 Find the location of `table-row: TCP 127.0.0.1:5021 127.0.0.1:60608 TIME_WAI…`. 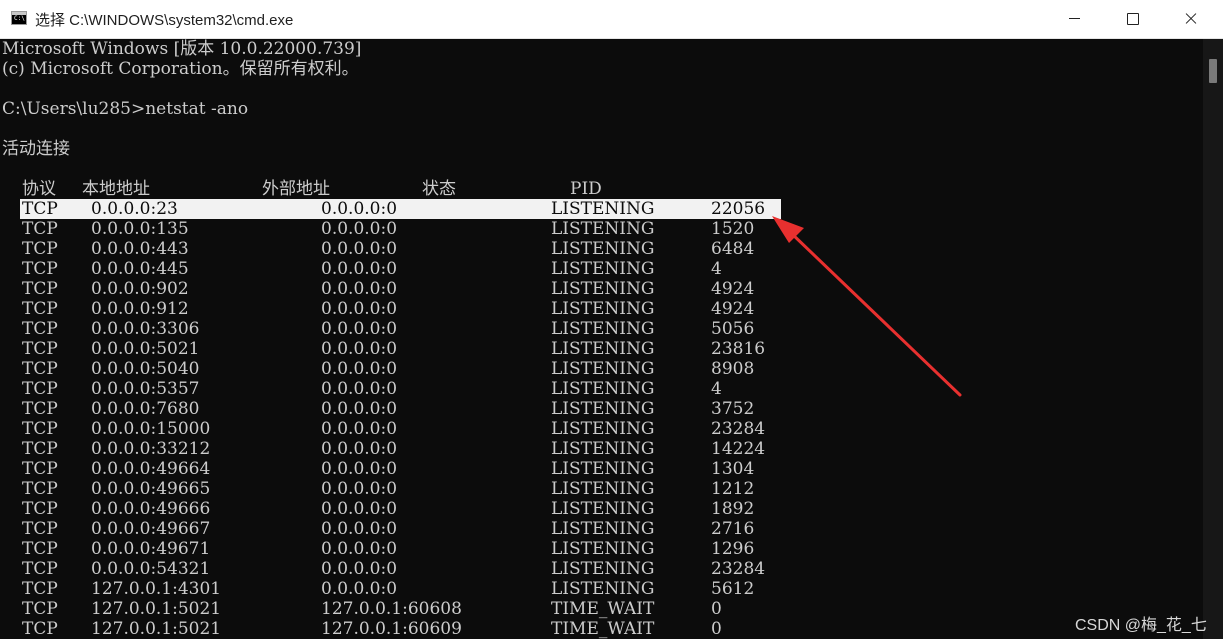

table-row: TCP 127.0.0.1:5021 127.0.0.1:60608 TIME_WAI… is located at coordinates (601, 609).